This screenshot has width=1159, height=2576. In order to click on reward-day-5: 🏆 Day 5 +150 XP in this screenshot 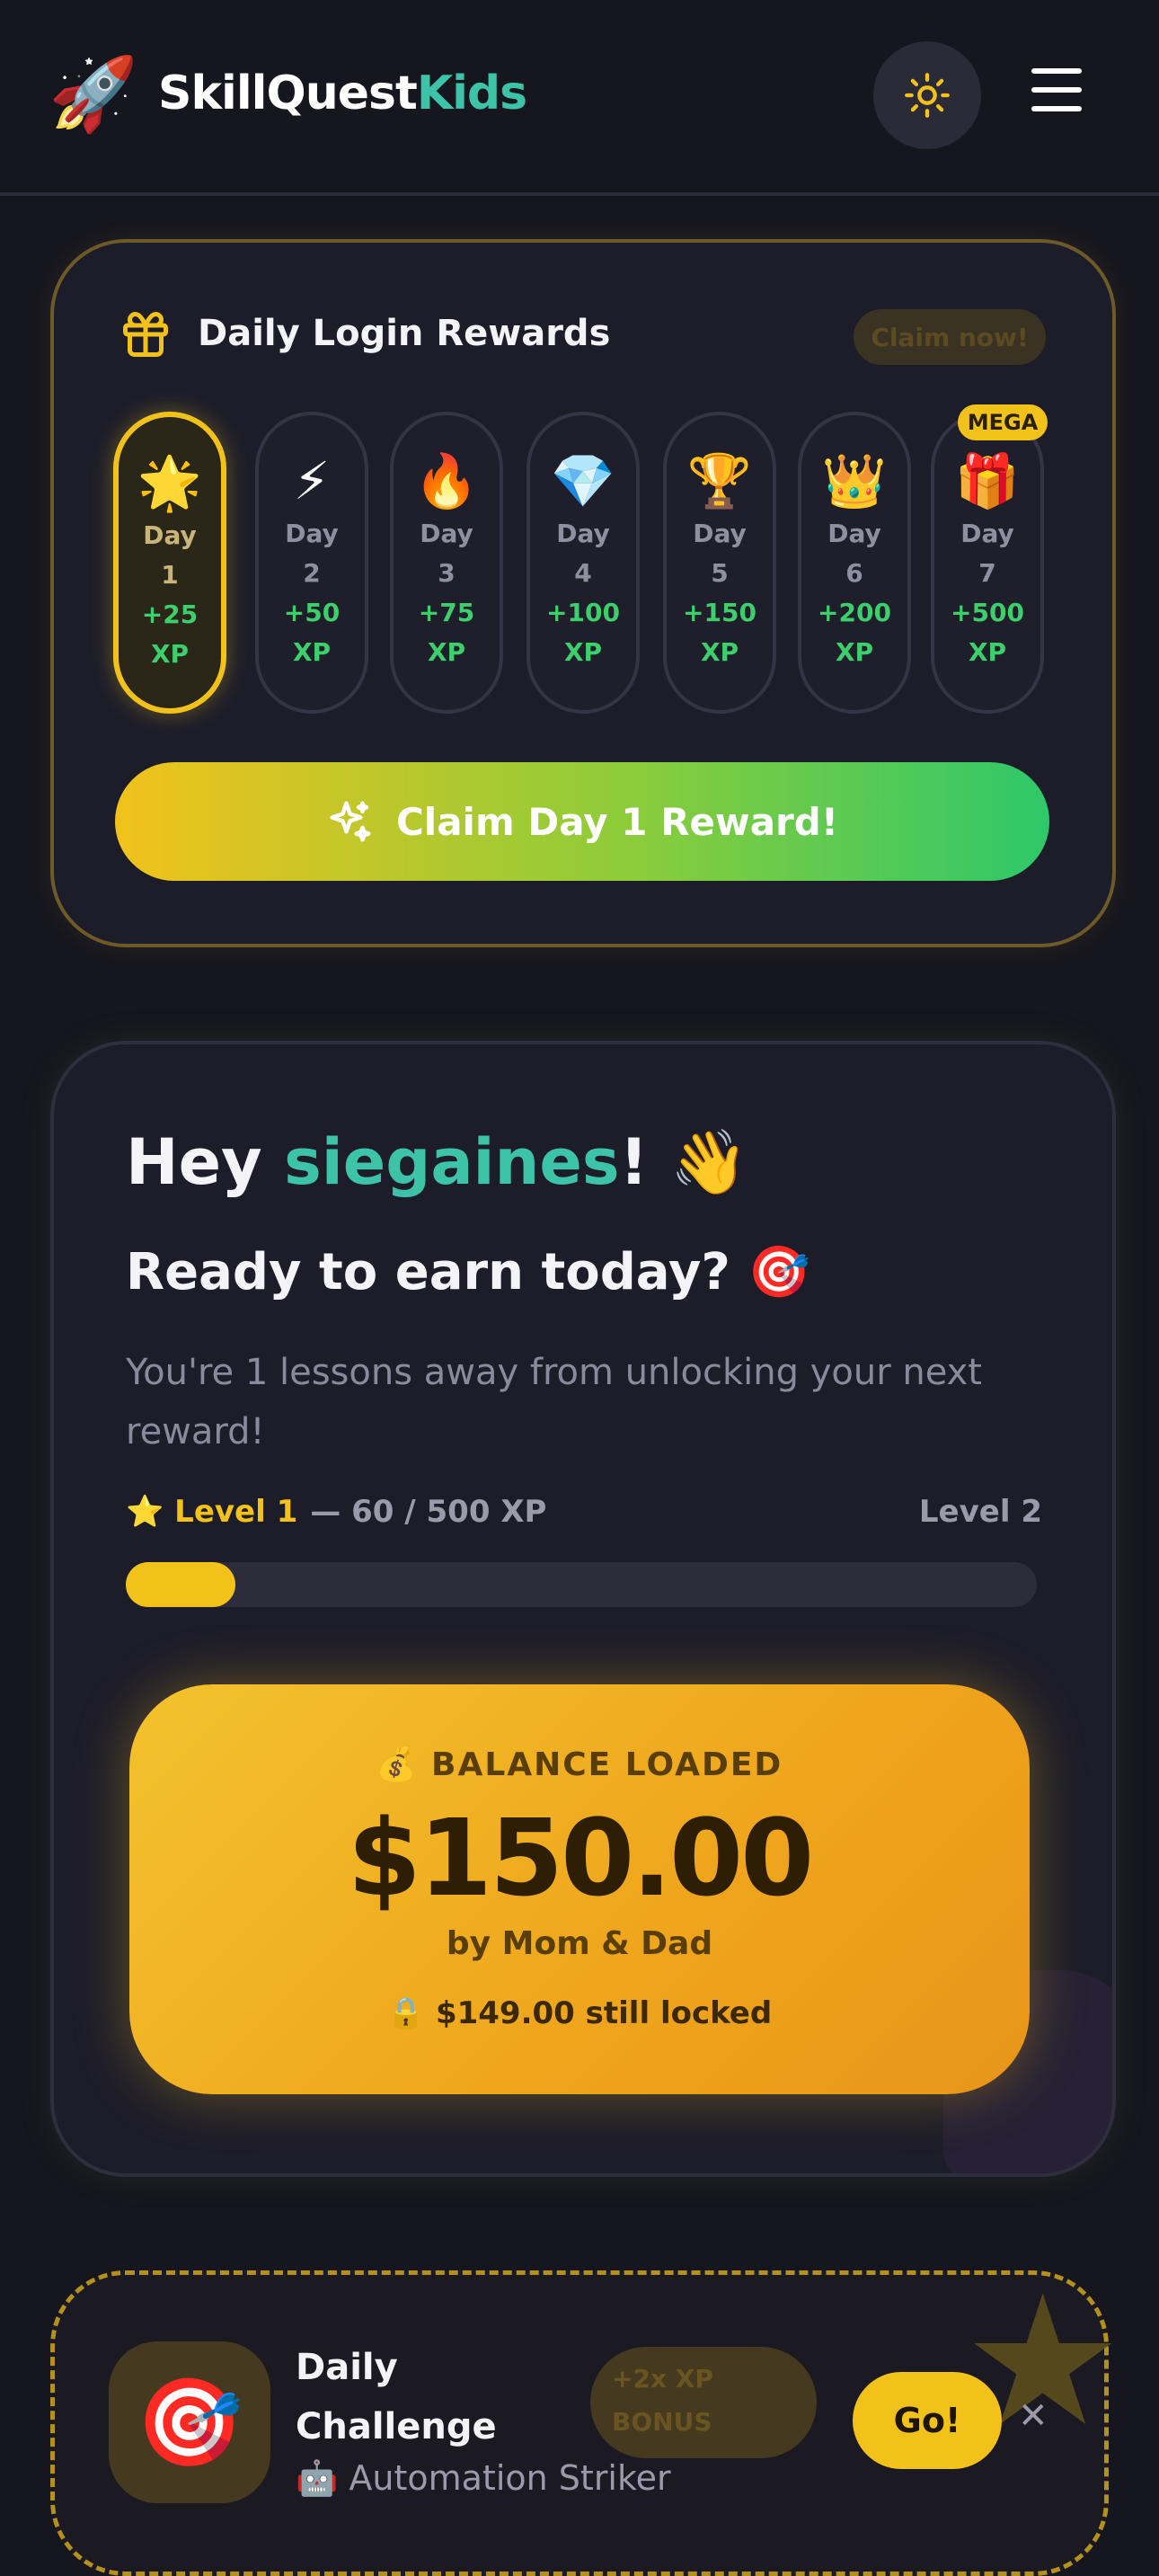, I will do `click(719, 563)`.